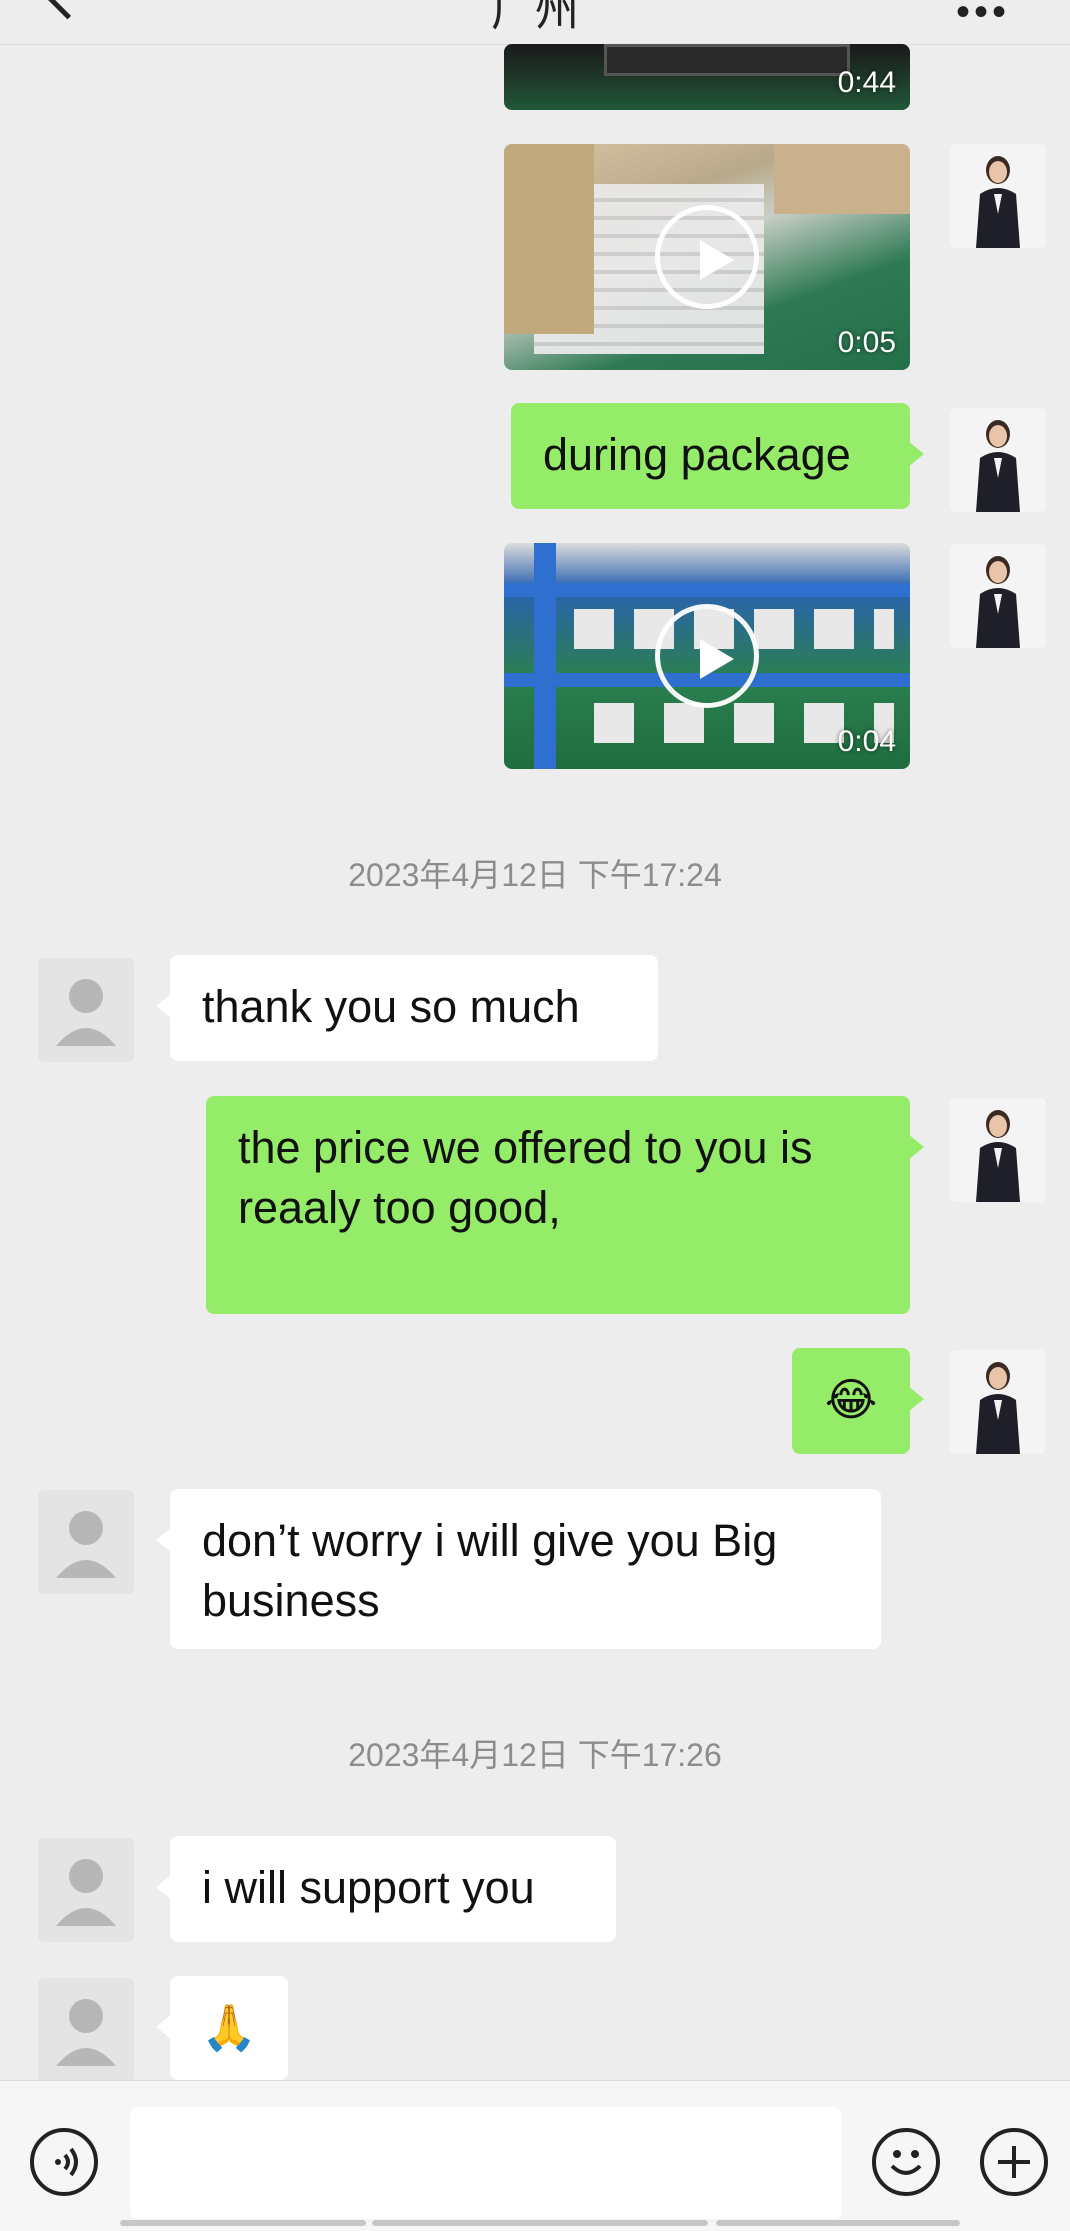 This screenshot has width=1070, height=2231. I want to click on message-text: don’t worry i will give you Big business, so click(490, 1570).